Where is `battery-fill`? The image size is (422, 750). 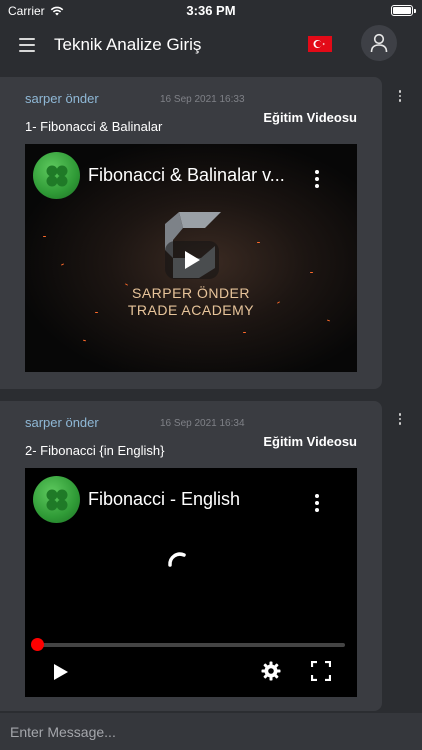
battery-fill is located at coordinates (402, 10).